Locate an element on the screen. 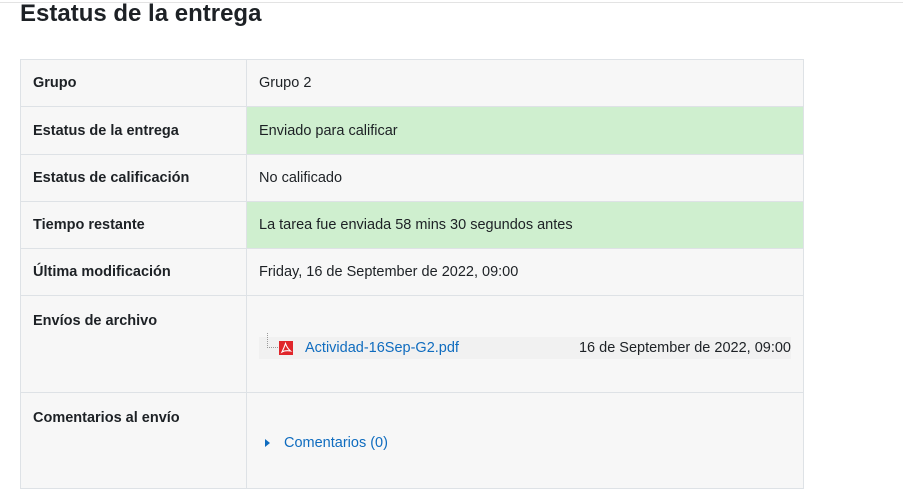  row-label-file-submissions: Envíos de archivo is located at coordinates (133, 344).